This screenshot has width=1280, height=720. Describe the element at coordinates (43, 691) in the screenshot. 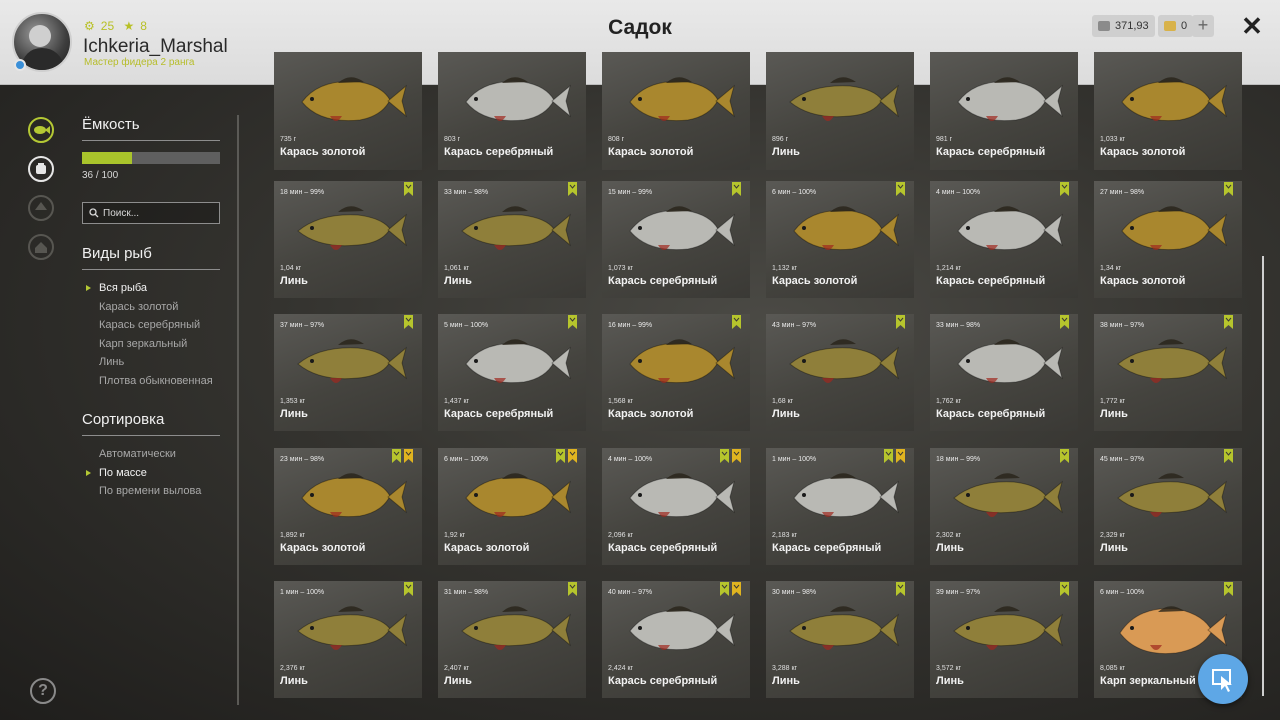

I see `help-icon: ?` at that location.